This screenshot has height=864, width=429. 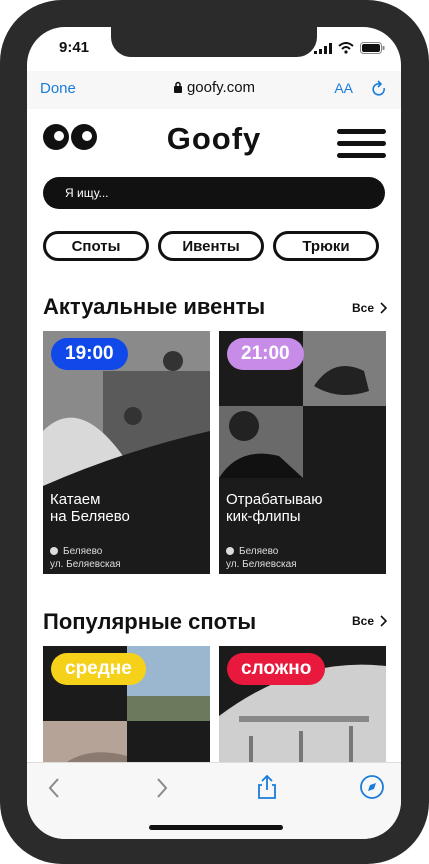 What do you see at coordinates (362, 621) in the screenshot?
I see `spots-all-label: Все` at bounding box center [362, 621].